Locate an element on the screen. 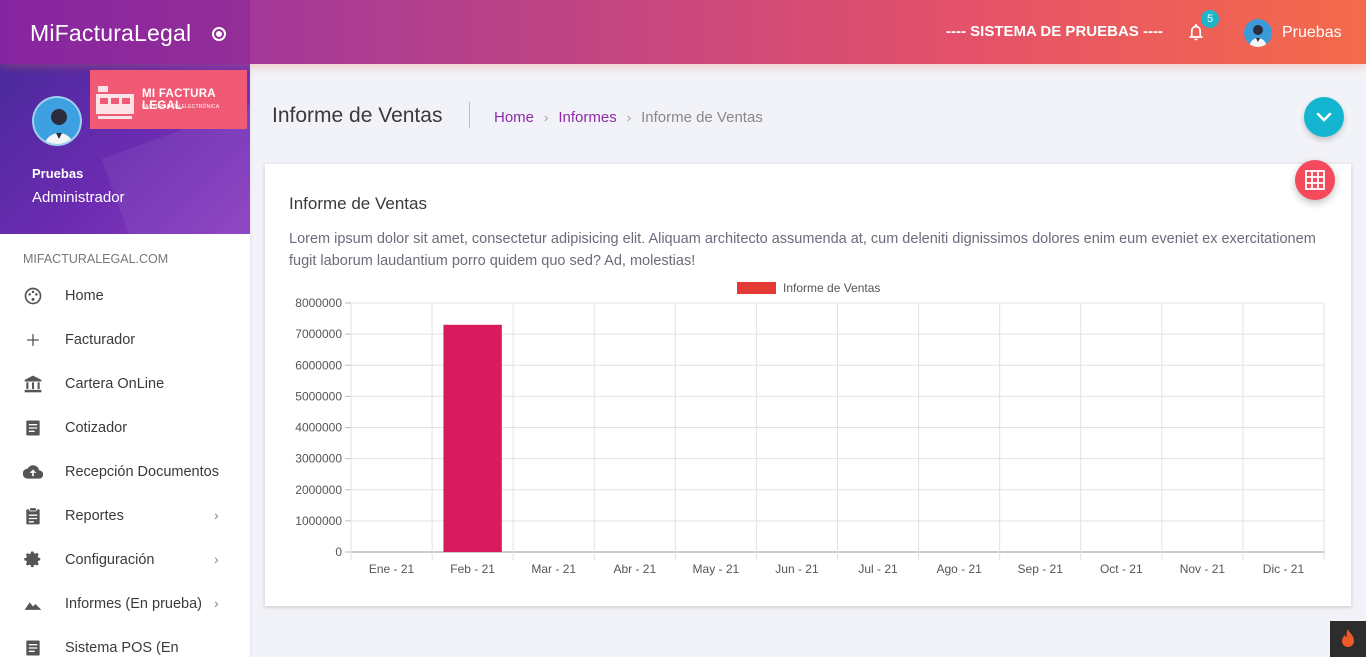 This screenshot has height=657, width=1366. plus-icon is located at coordinates (33, 340).